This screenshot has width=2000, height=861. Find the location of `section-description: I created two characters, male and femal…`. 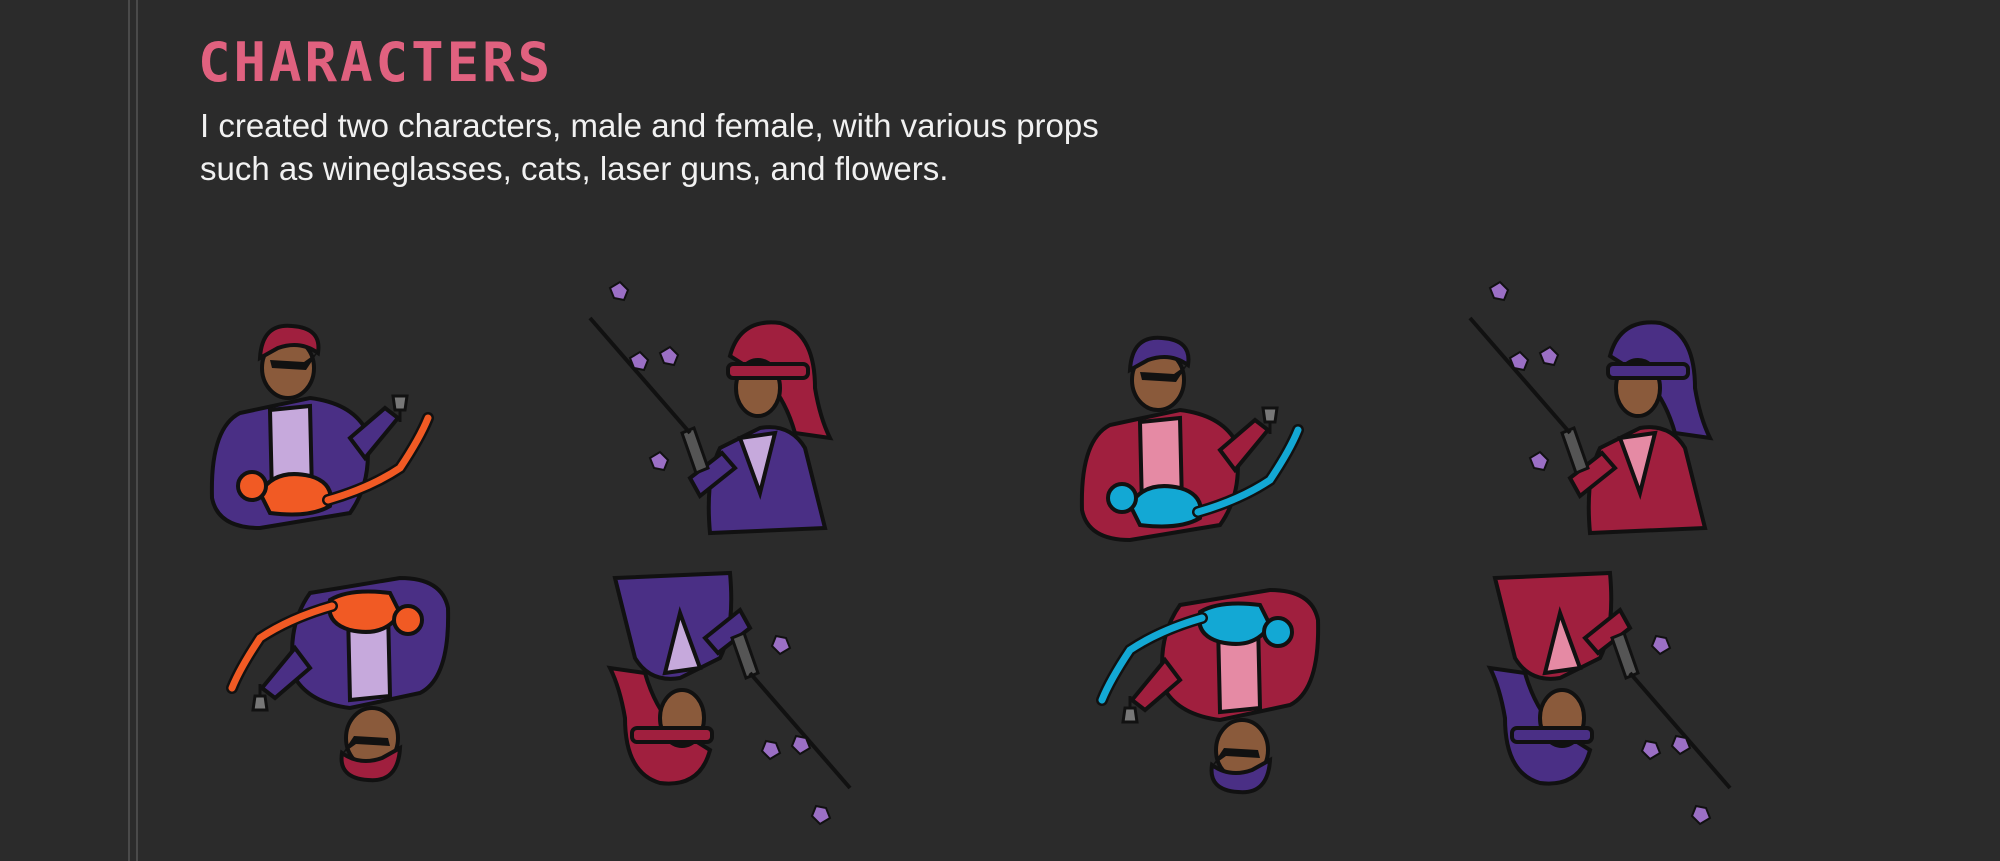

section-description: I created two characters, male and femal… is located at coordinates (649, 147).